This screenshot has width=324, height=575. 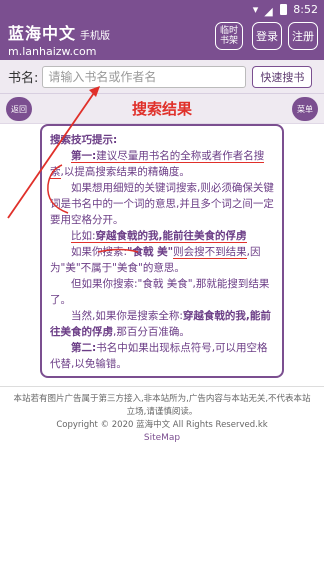 What do you see at coordinates (162, 9) in the screenshot?
I see `status-bar: ▾ ◢ 8:52` at bounding box center [162, 9].